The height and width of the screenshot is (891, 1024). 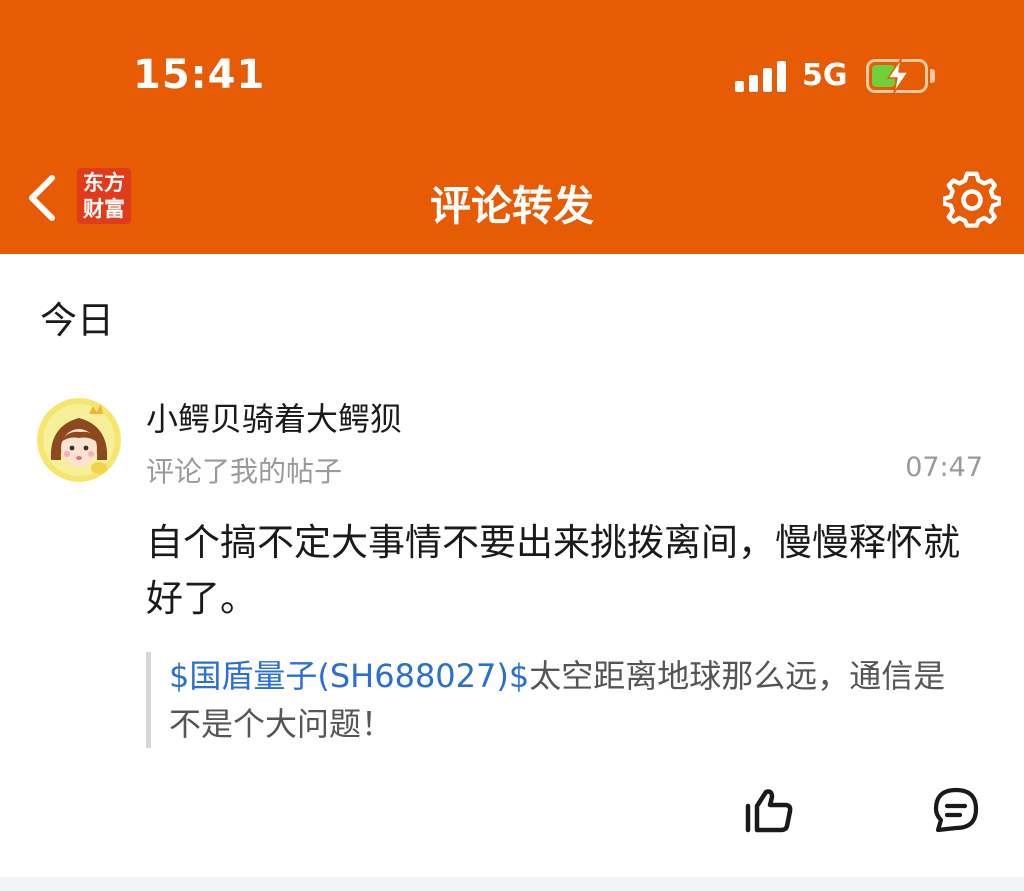 What do you see at coordinates (77, 320) in the screenshot?
I see `section-title: 今日` at bounding box center [77, 320].